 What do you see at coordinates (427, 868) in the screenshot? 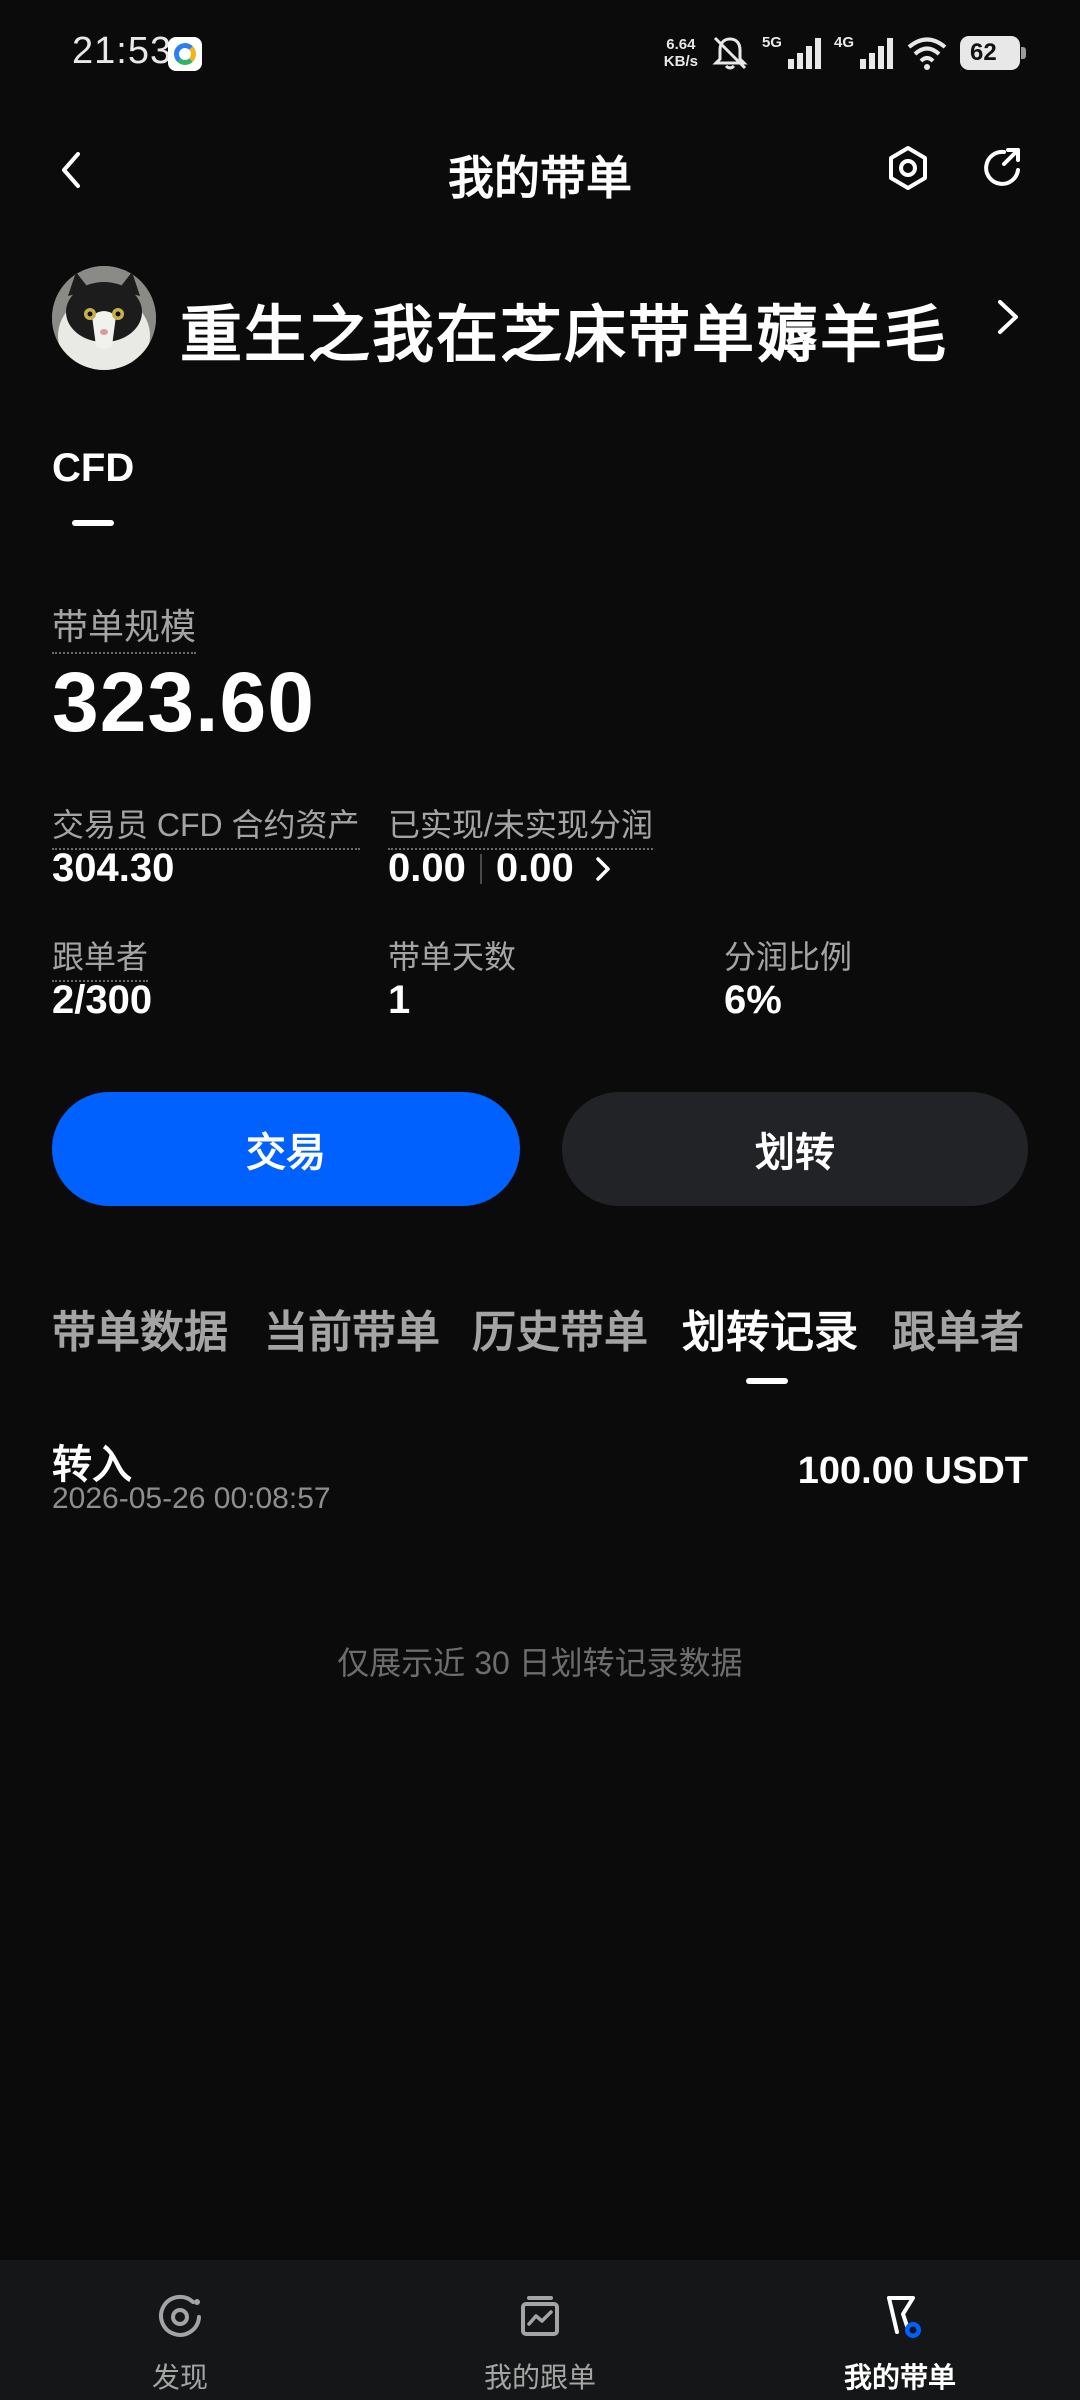
I see `realized-profit-value: 0.00` at bounding box center [427, 868].